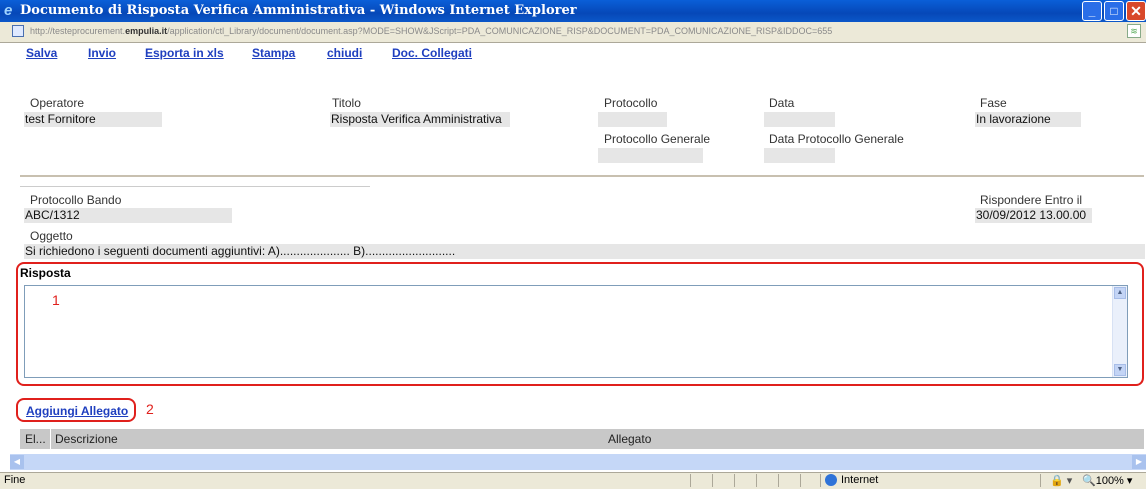  What do you see at coordinates (831, 480) in the screenshot?
I see `internet-zone-icon` at bounding box center [831, 480].